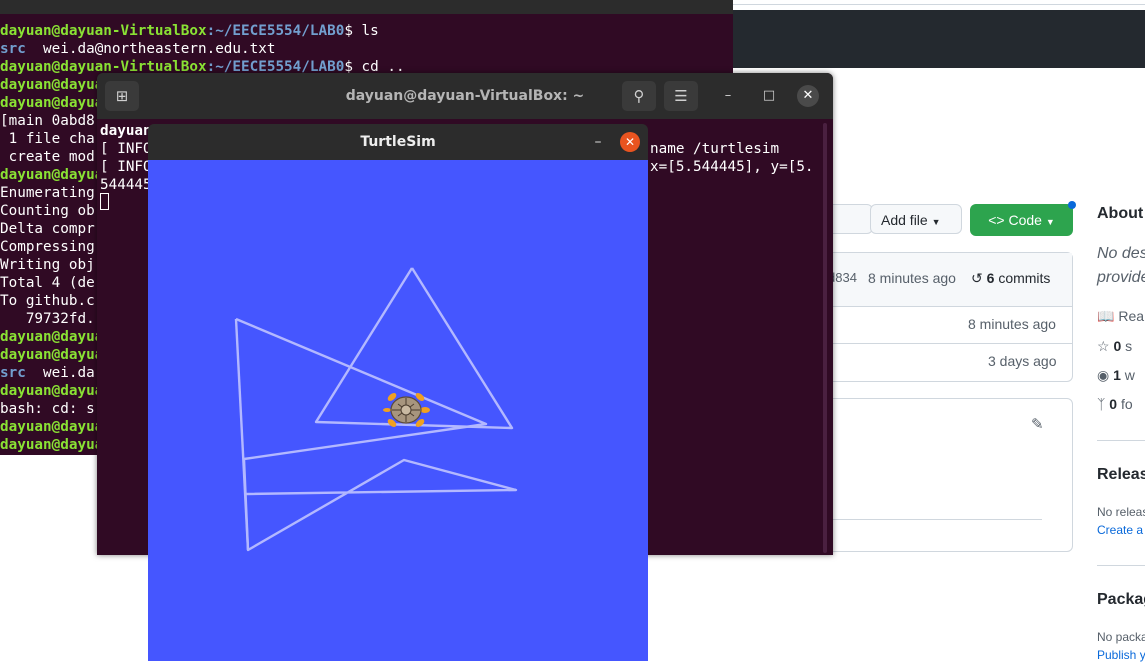 This screenshot has width=1145, height=667. What do you see at coordinates (361, 31) in the screenshot?
I see `terminal-line-cmd: $ ls` at bounding box center [361, 31].